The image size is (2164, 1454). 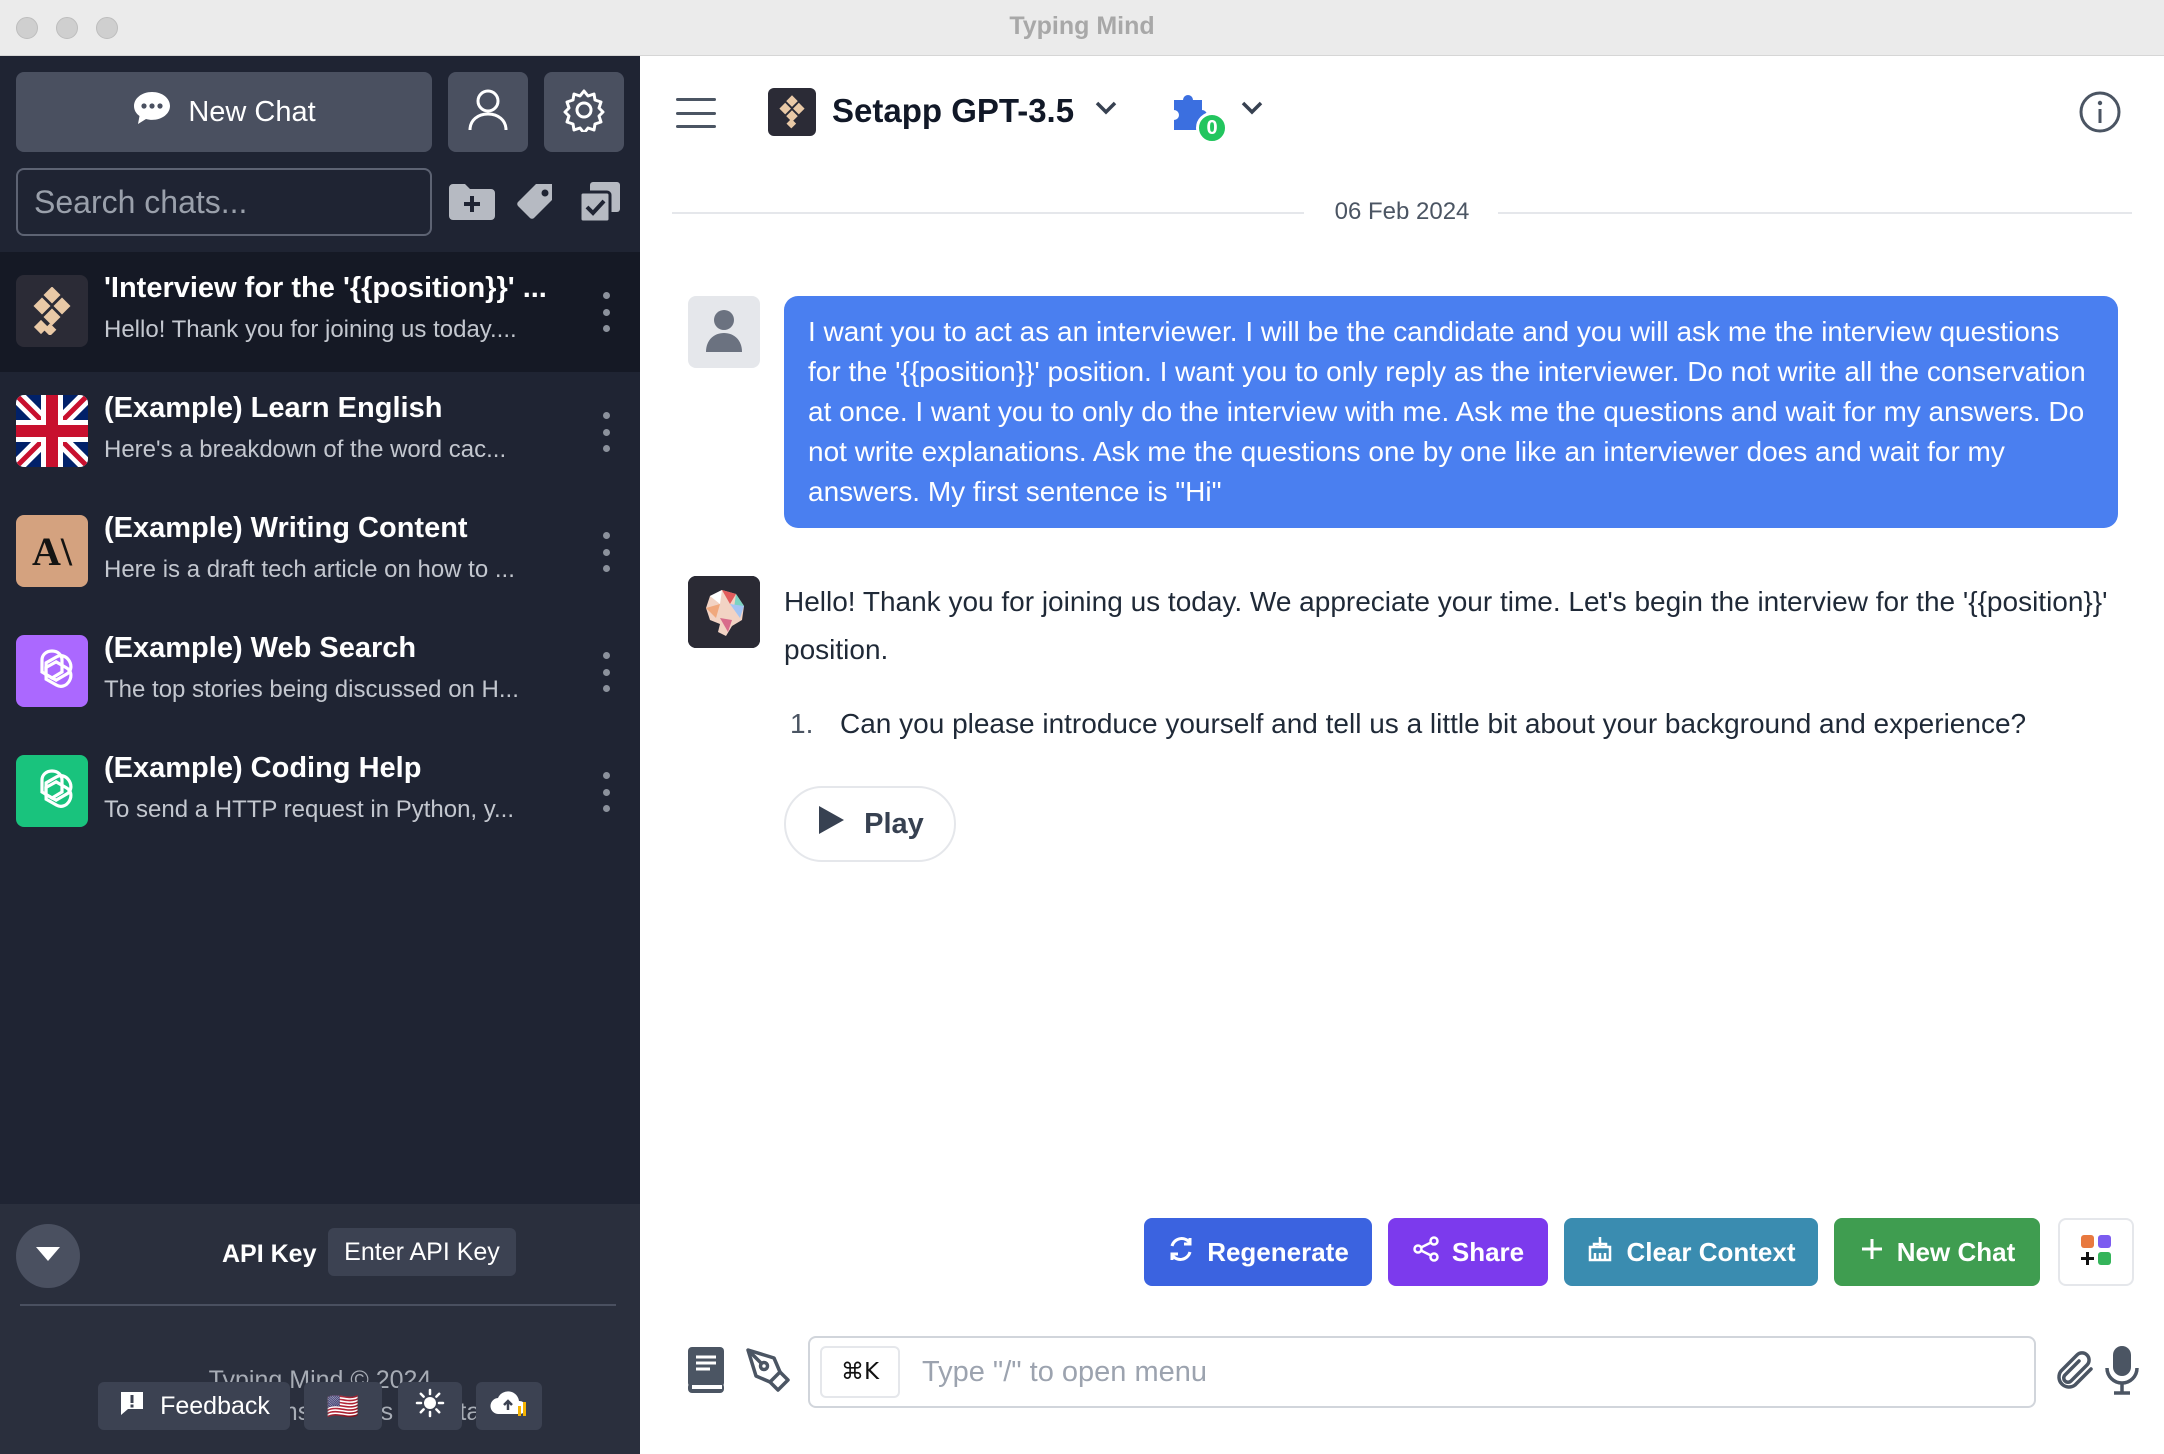 I want to click on apps-button, so click(x=2096, y=1252).